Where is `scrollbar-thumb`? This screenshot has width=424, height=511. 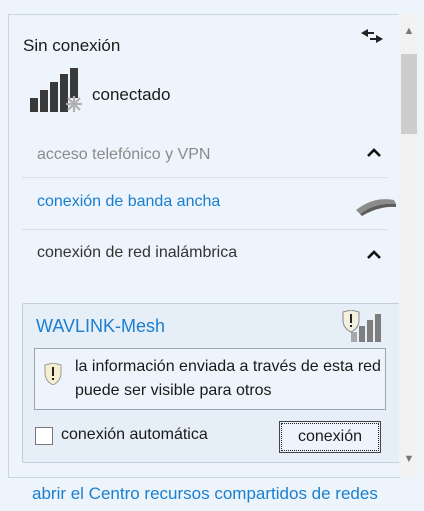
scrollbar-thumb is located at coordinates (409, 94).